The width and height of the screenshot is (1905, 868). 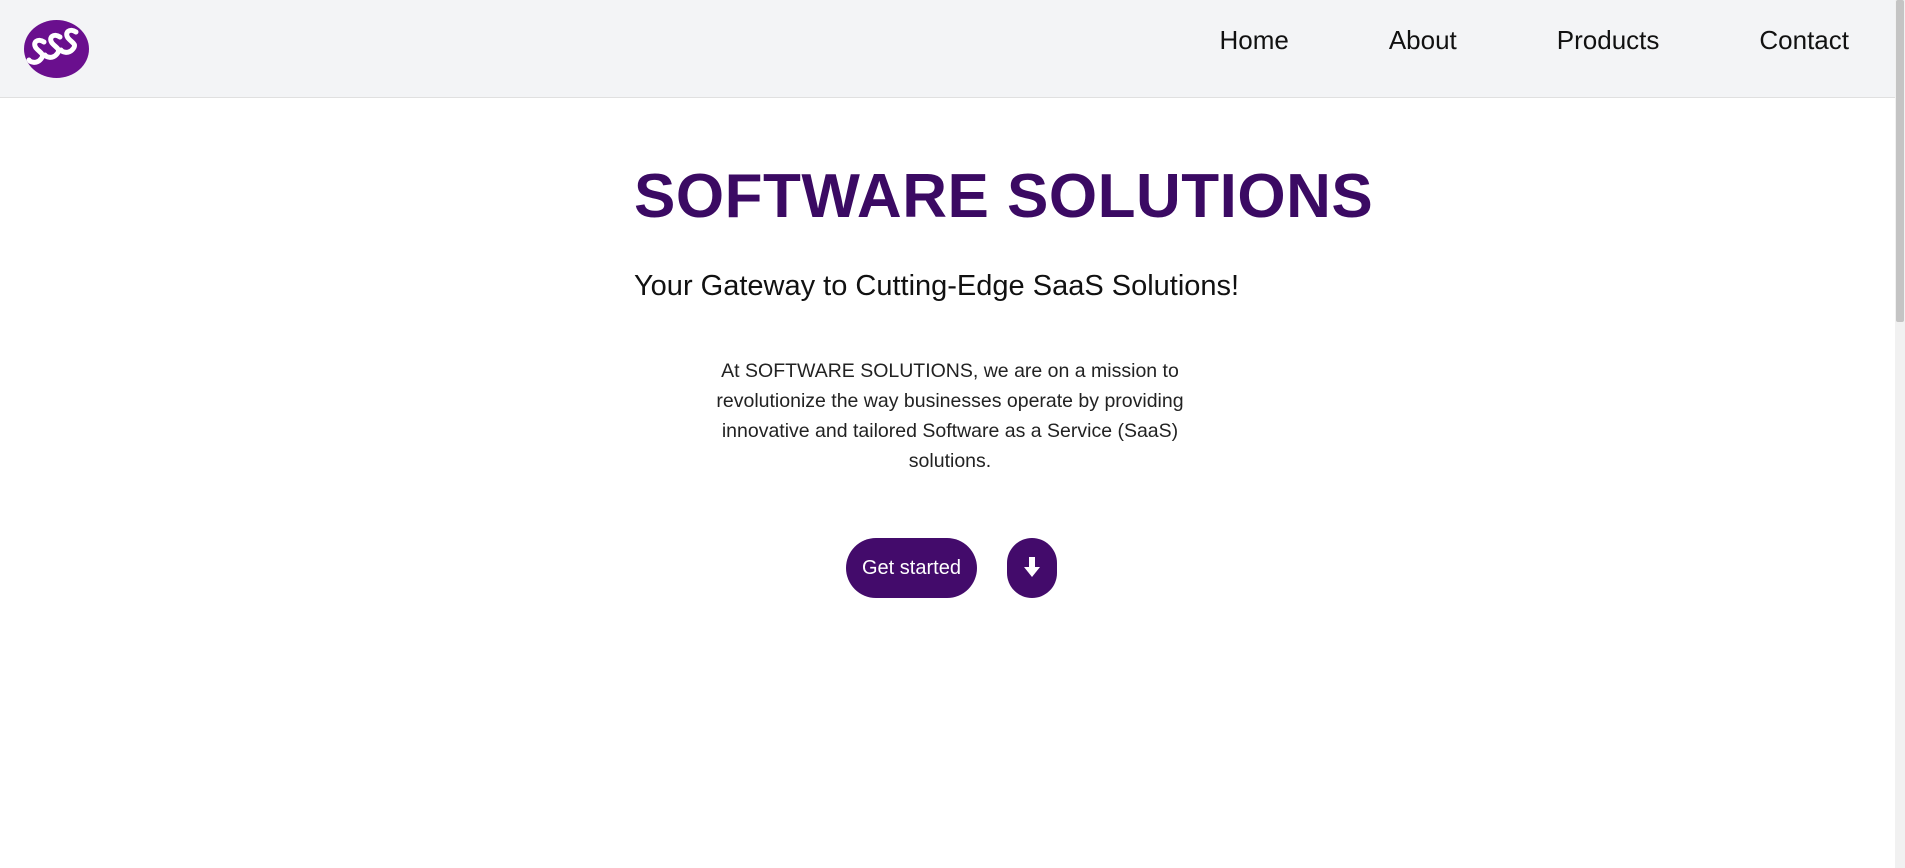 What do you see at coordinates (1253, 40) in the screenshot?
I see `nav-home-link: Home` at bounding box center [1253, 40].